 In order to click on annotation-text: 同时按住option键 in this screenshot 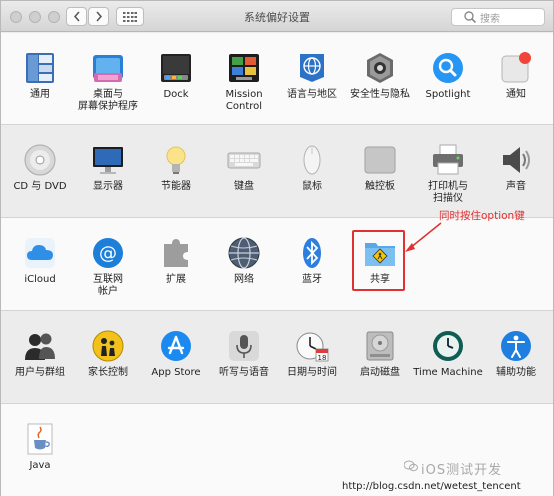, I will do `click(482, 216)`.